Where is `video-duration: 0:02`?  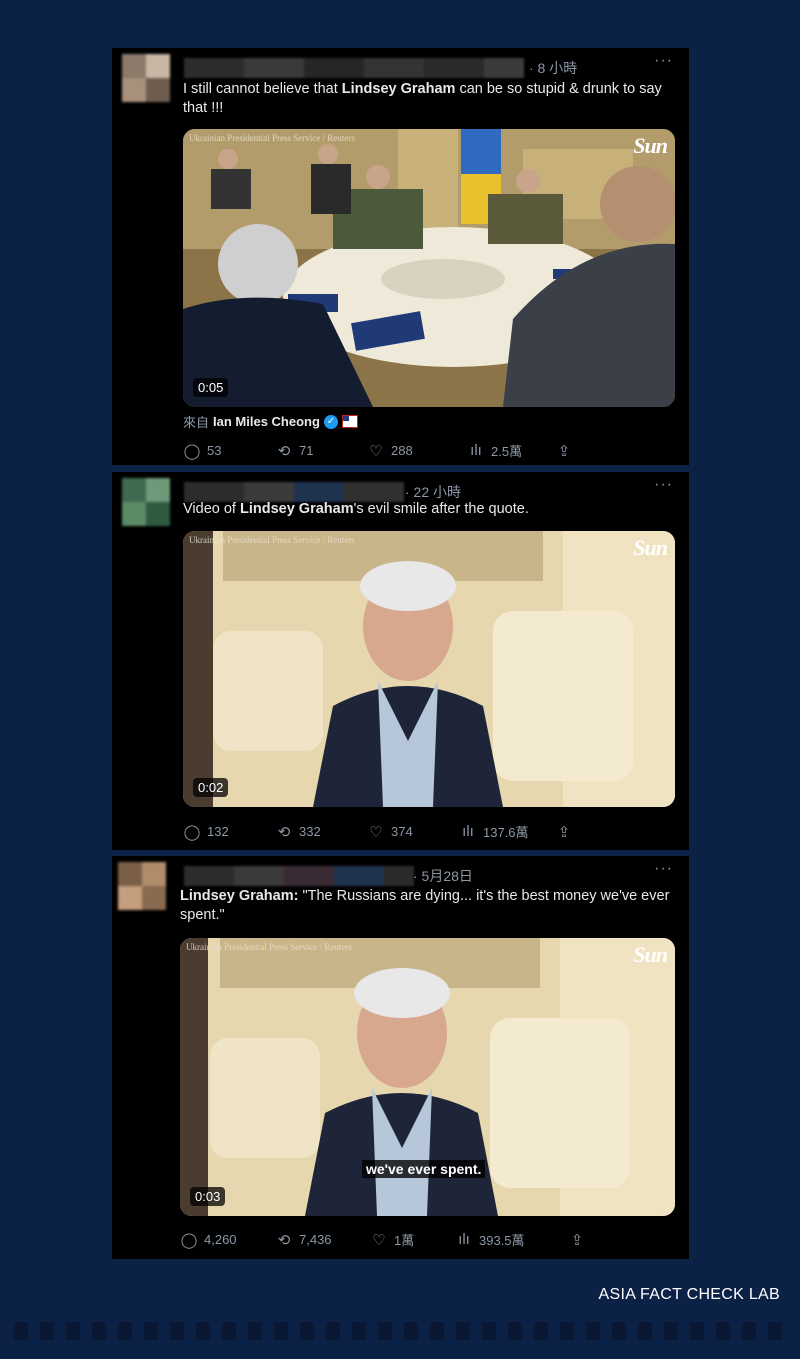
video-duration: 0:02 is located at coordinates (211, 787).